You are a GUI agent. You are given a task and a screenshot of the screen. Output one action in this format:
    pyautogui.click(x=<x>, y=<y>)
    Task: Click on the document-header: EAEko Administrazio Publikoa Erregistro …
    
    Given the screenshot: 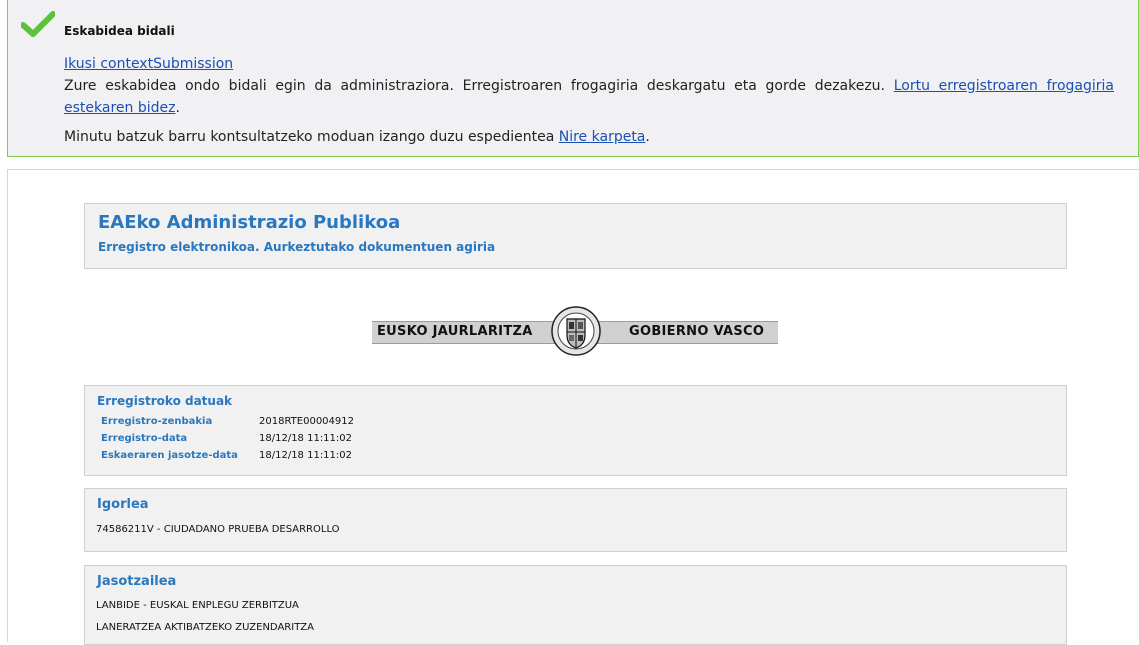 What is the action you would take?
    pyautogui.click(x=575, y=236)
    